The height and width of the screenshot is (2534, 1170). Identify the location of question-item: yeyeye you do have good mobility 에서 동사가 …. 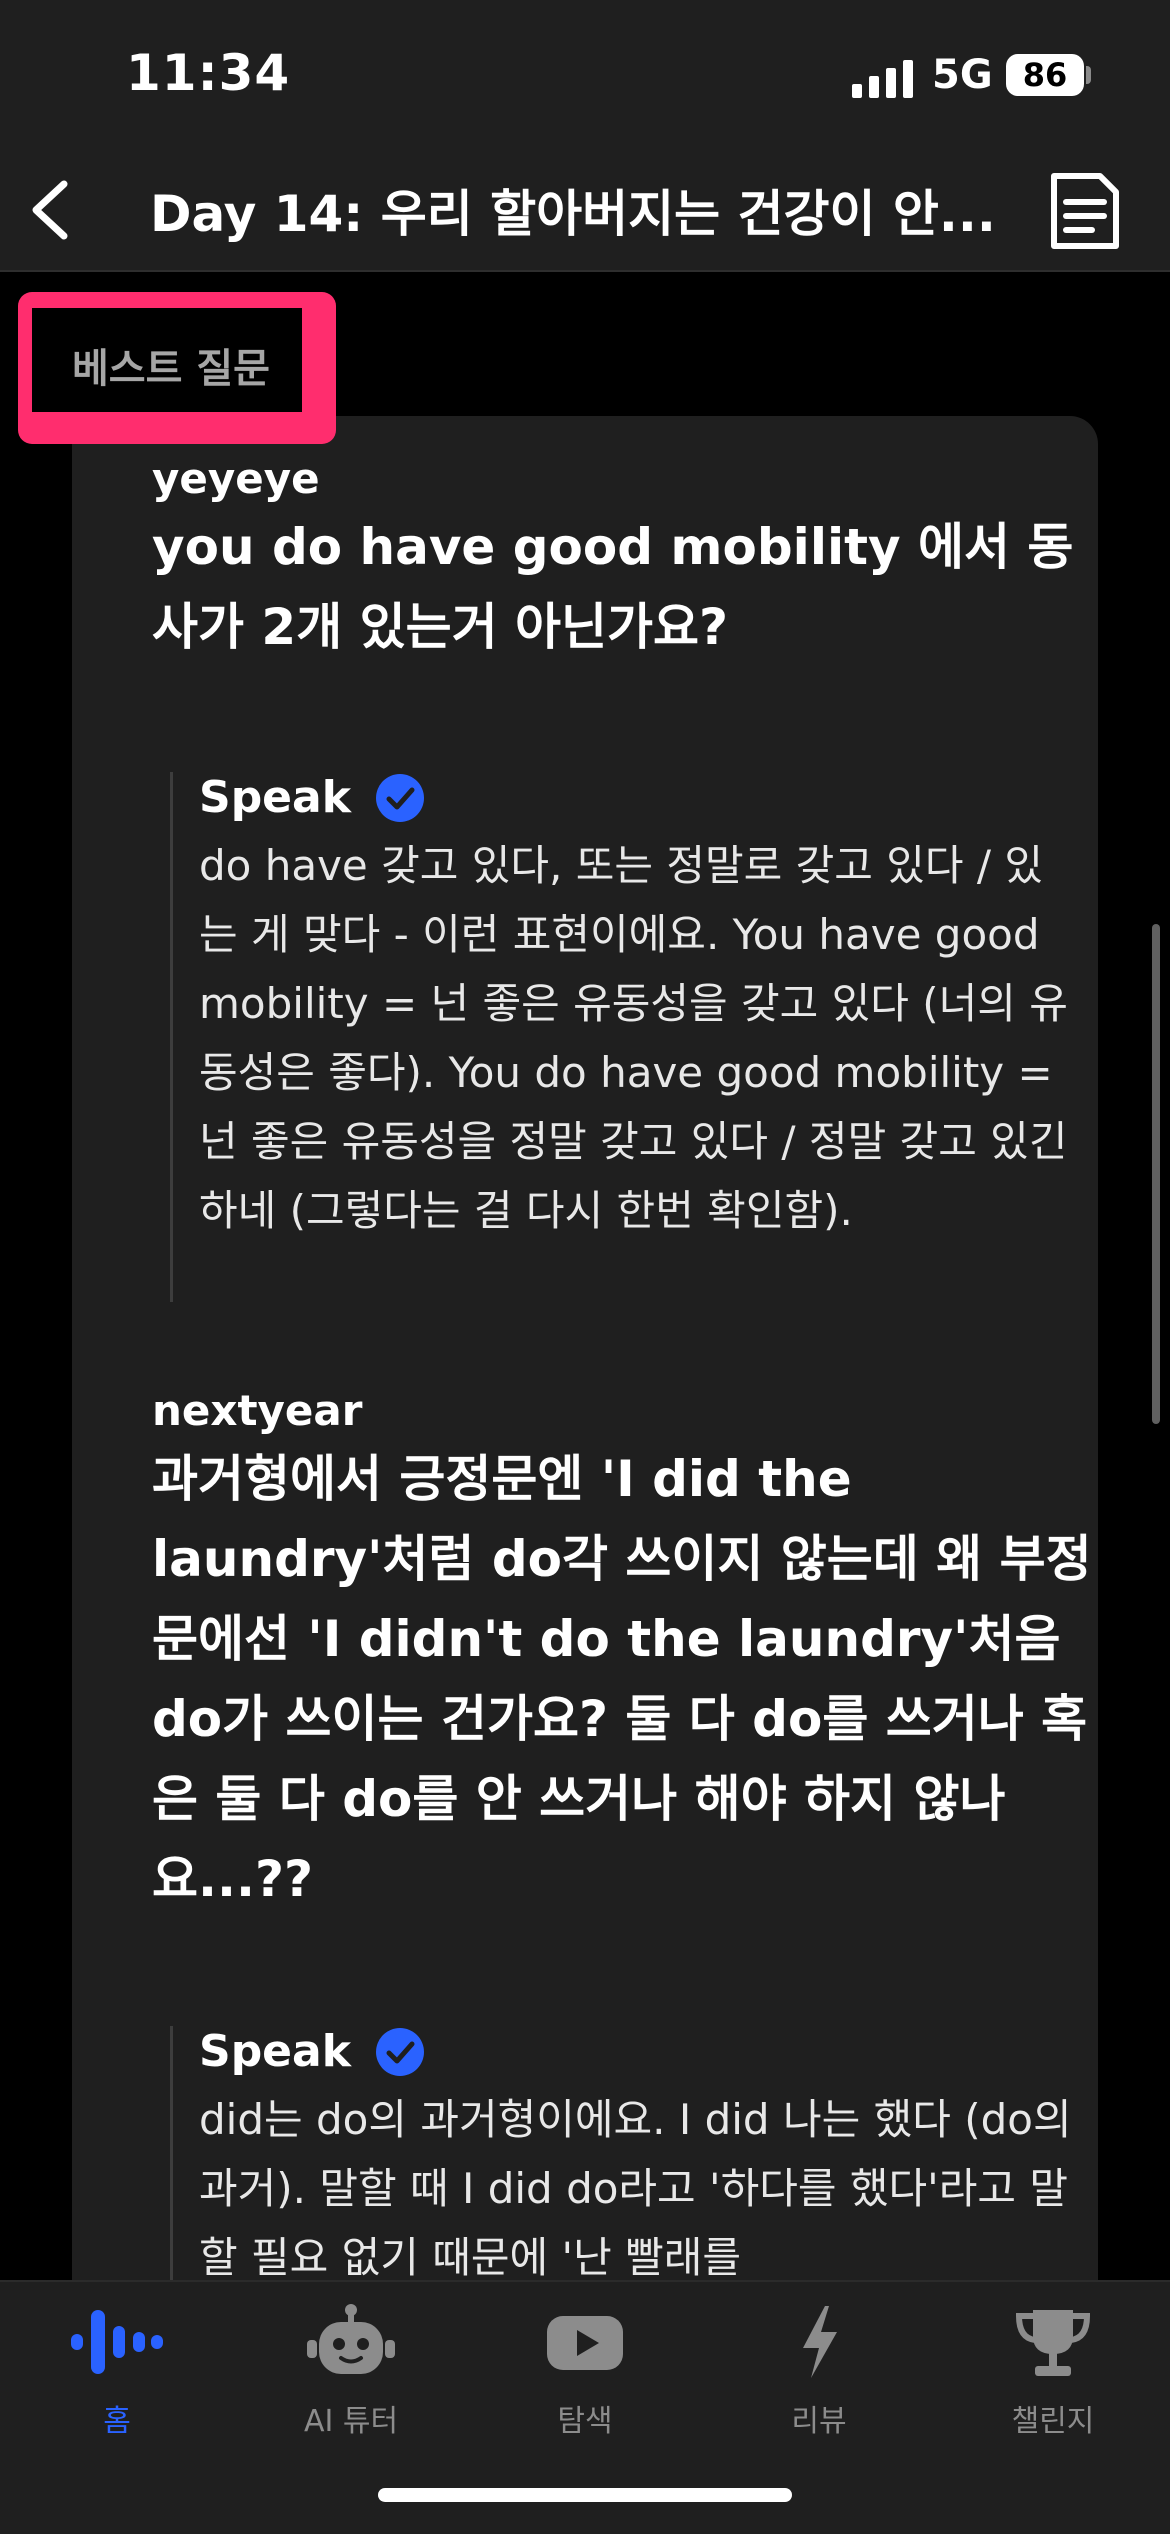
(622, 560).